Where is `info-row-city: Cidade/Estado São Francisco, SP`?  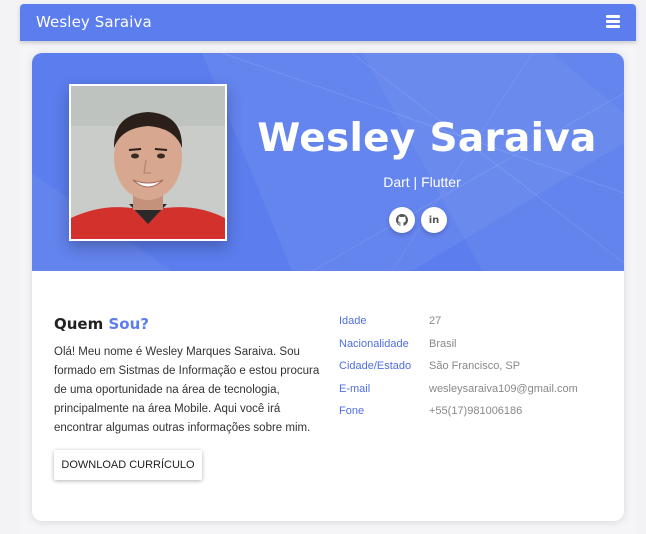 info-row-city: Cidade/Estado São Francisco, SP is located at coordinates (479, 367).